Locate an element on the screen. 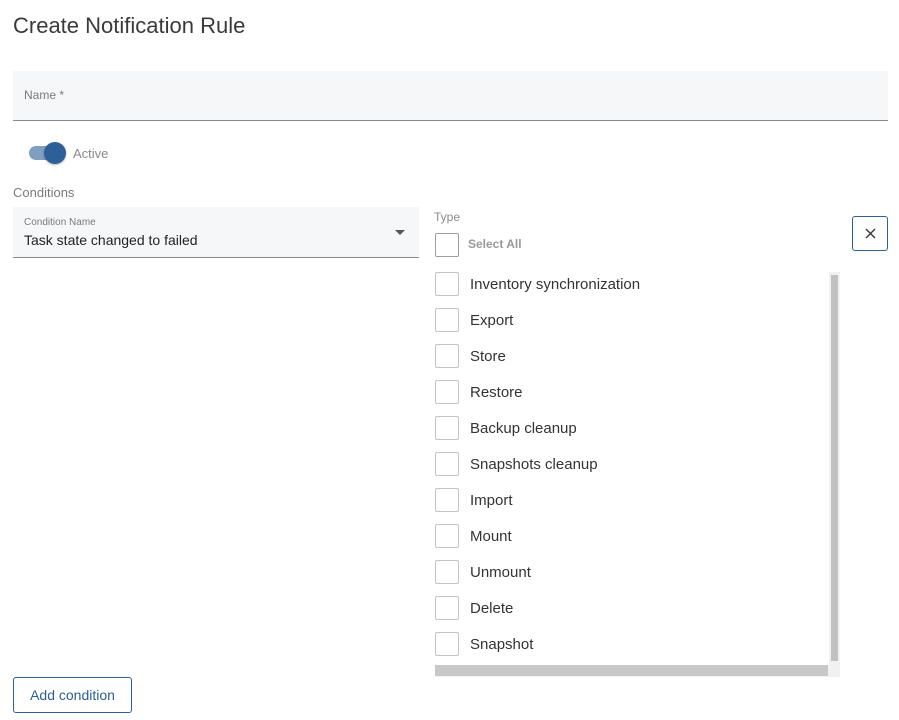 This screenshot has width=899, height=720. horizontal-scrollbar-thumb is located at coordinates (631, 670).